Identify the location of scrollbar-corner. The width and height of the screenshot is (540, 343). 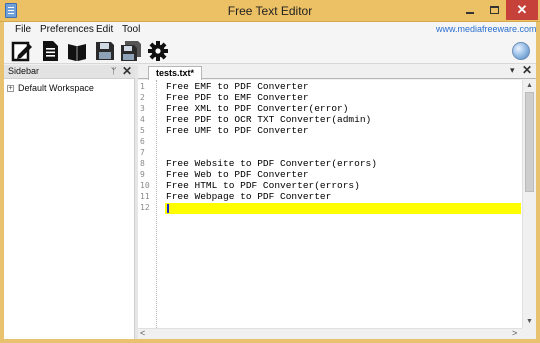
(529, 333).